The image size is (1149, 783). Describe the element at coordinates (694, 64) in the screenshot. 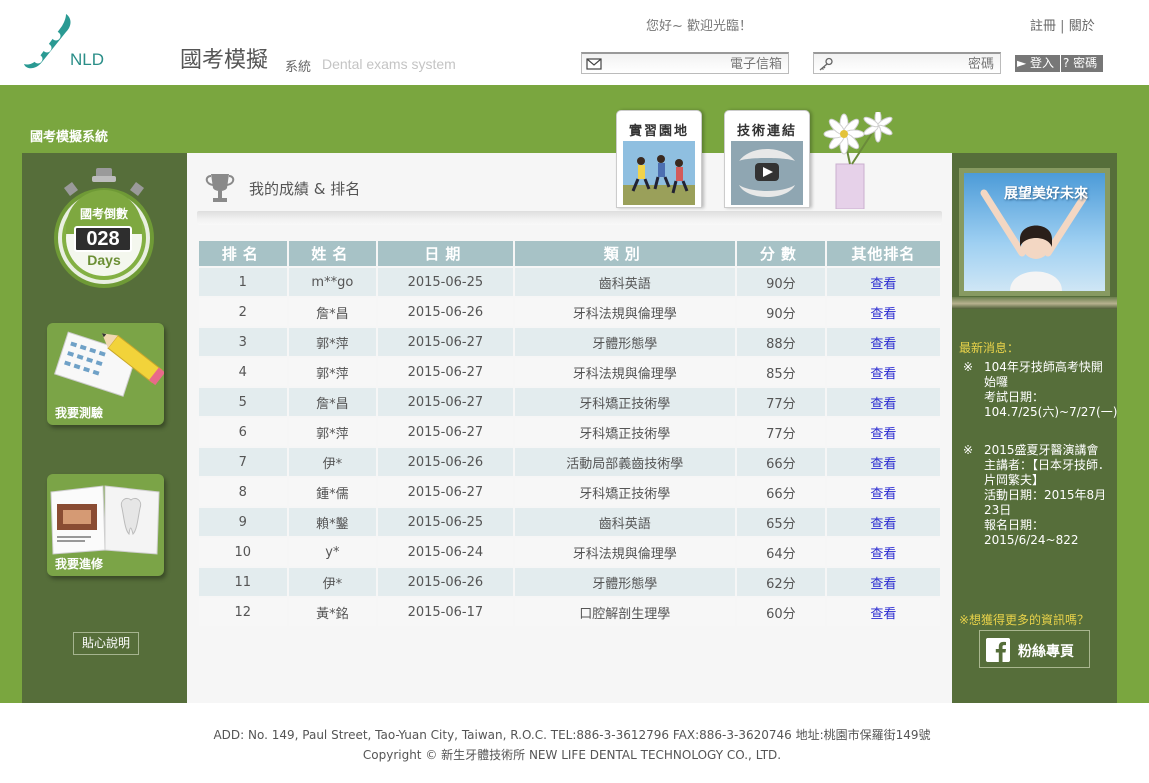

I see `email-input` at that location.